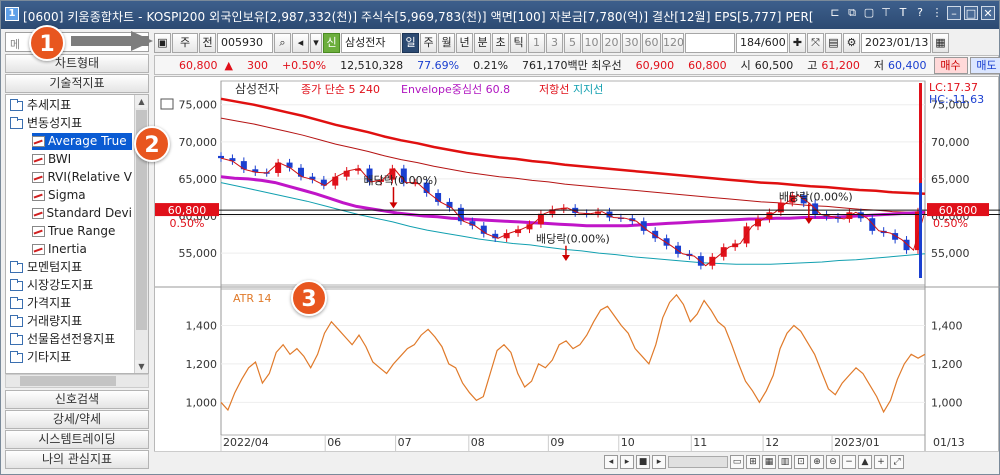 Image resolution: width=1000 pixels, height=475 pixels. What do you see at coordinates (87, 141) in the screenshot?
I see `tree-item-label: Average True` at bounding box center [87, 141].